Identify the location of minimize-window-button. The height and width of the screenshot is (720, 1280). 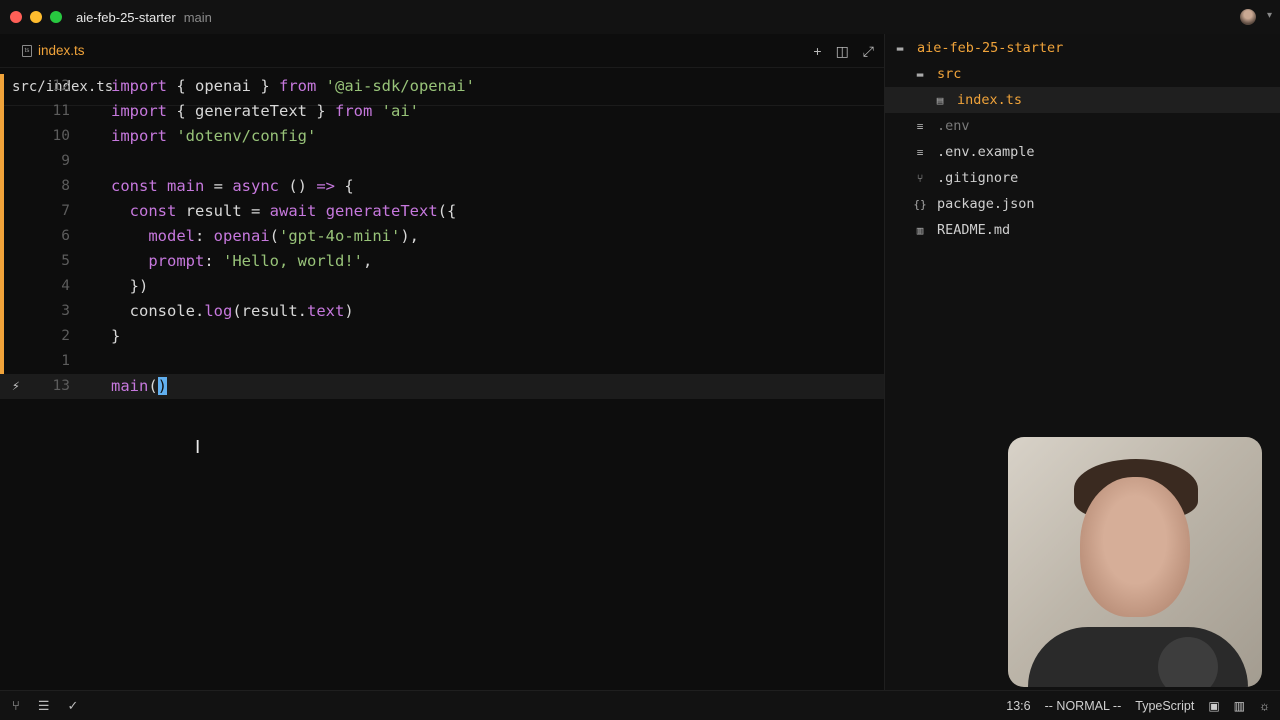
(36, 17).